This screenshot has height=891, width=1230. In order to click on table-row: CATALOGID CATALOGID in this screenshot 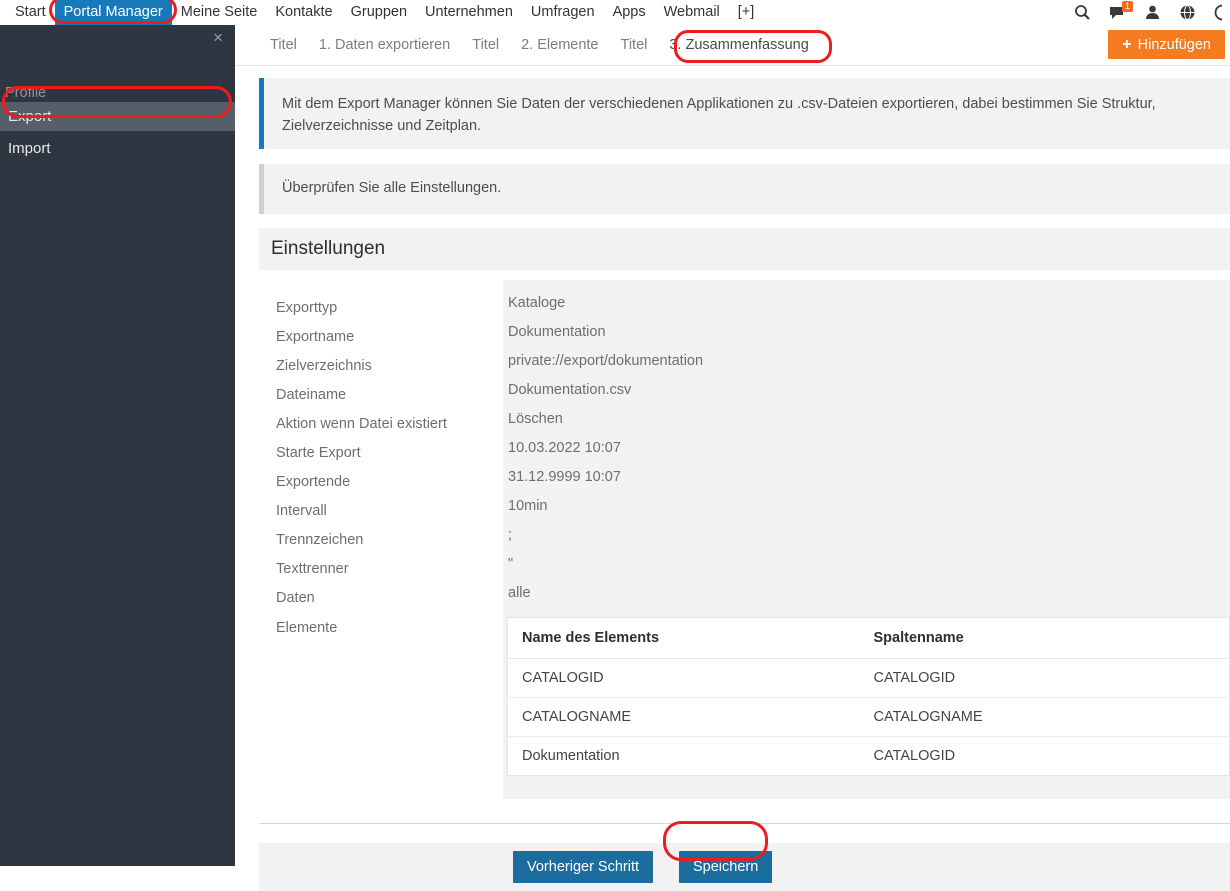, I will do `click(868, 678)`.